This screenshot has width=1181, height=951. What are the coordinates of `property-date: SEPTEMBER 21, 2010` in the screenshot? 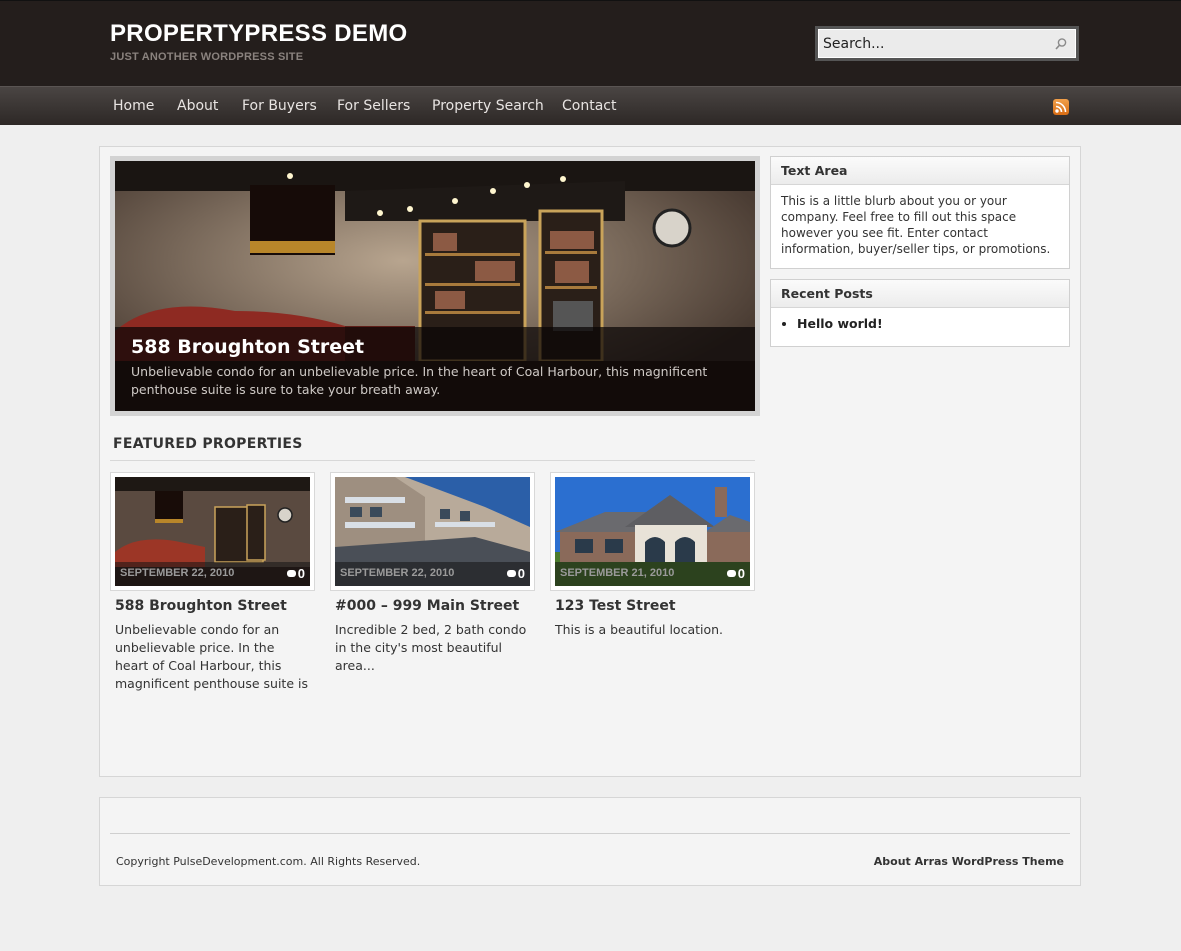 It's located at (617, 573).